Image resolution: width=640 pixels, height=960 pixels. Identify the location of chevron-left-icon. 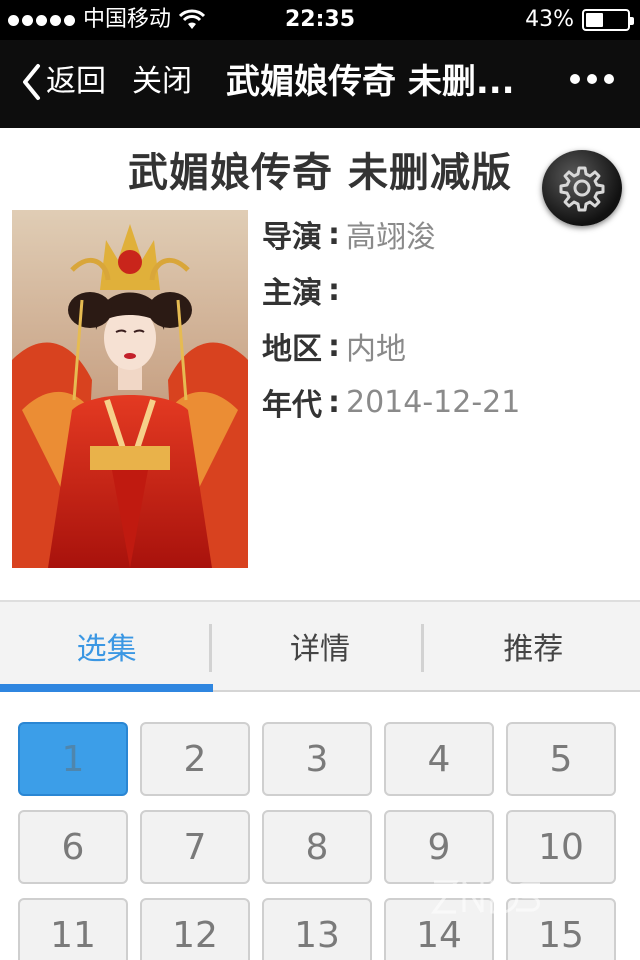
(31, 82).